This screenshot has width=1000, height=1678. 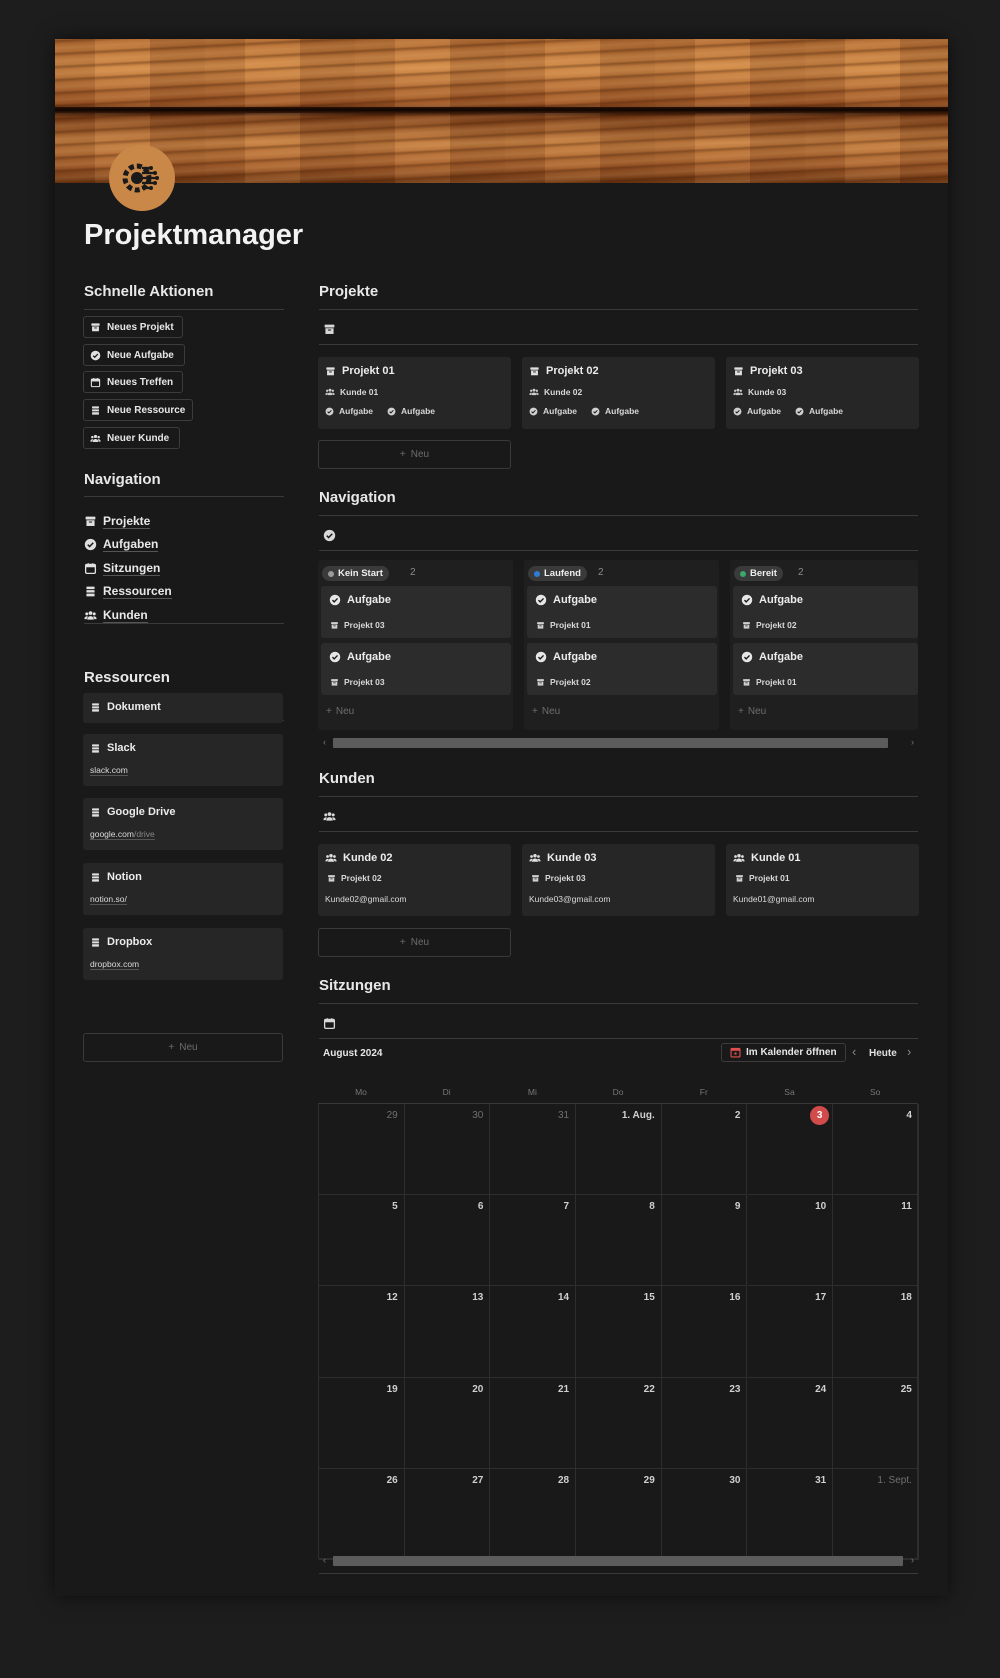 I want to click on quick-action-neue-aufgabe-button: Neue Aufgabe, so click(x=134, y=355).